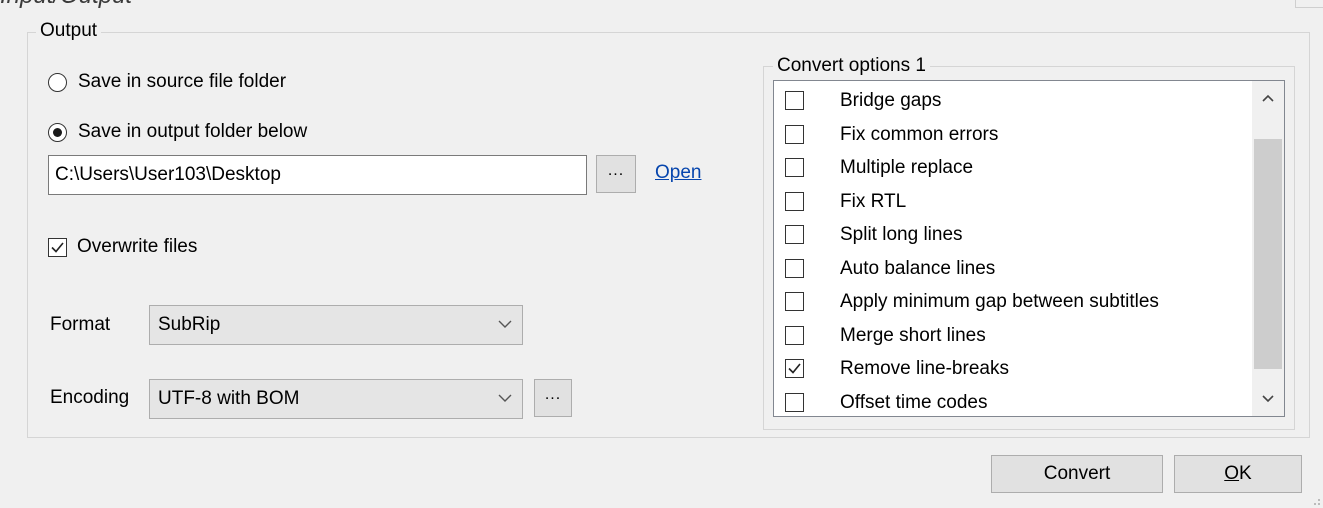  I want to click on list-item: Multiple replace, so click(1014, 168).